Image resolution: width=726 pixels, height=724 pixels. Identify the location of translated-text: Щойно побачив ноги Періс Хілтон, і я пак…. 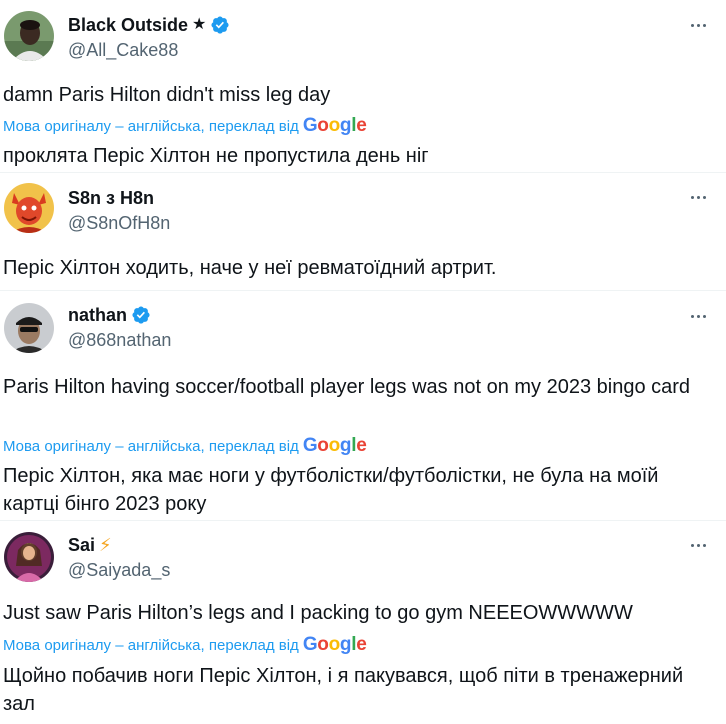
(343, 690).